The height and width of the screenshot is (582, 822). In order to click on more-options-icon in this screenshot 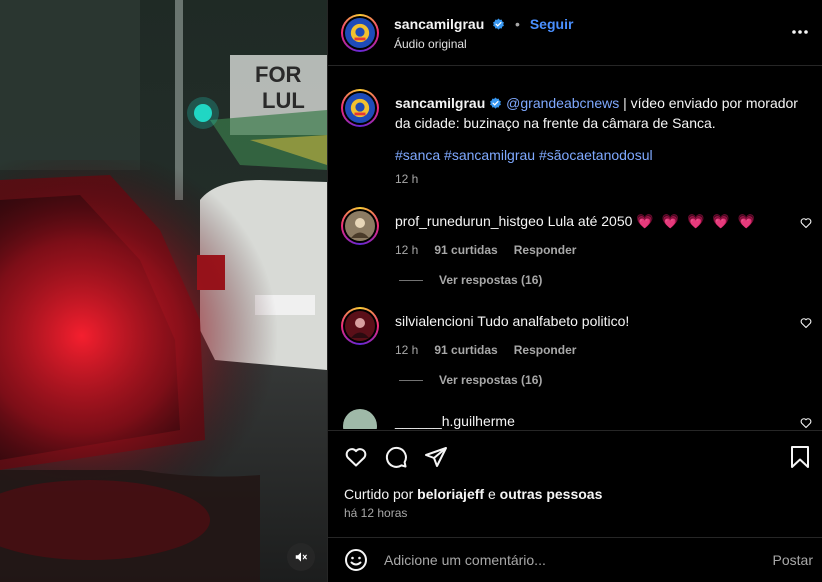, I will do `click(800, 32)`.